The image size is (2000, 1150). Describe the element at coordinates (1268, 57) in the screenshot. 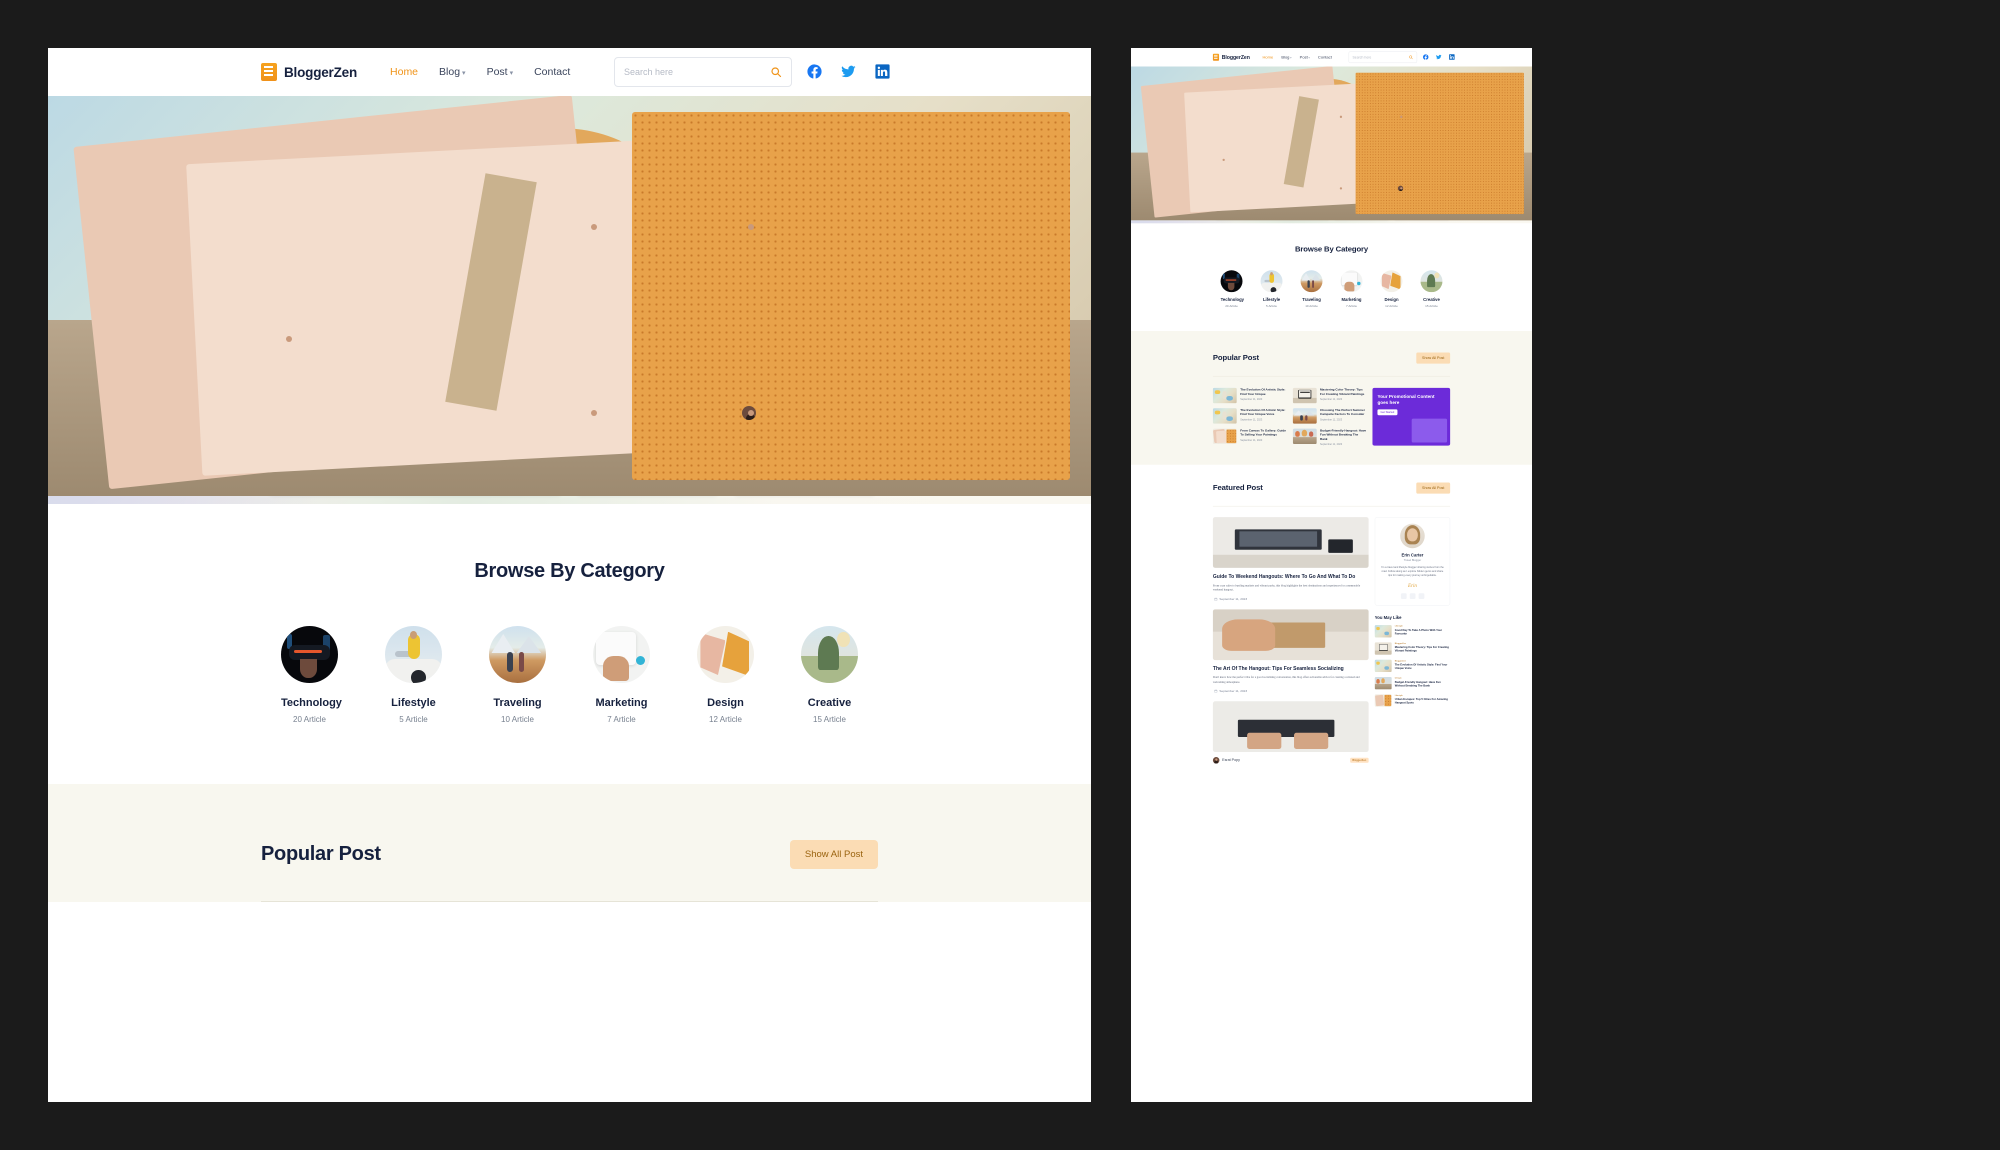

I see `thumb-nav-item-home: Home` at that location.